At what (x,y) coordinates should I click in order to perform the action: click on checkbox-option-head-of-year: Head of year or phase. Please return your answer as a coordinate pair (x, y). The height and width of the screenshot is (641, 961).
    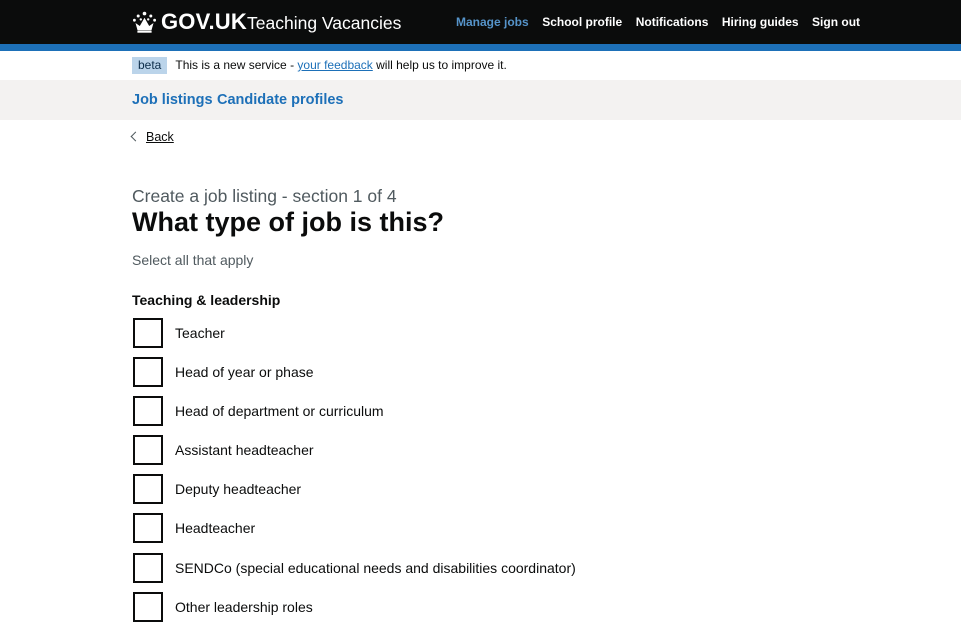
    Looking at the image, I should click on (354, 371).